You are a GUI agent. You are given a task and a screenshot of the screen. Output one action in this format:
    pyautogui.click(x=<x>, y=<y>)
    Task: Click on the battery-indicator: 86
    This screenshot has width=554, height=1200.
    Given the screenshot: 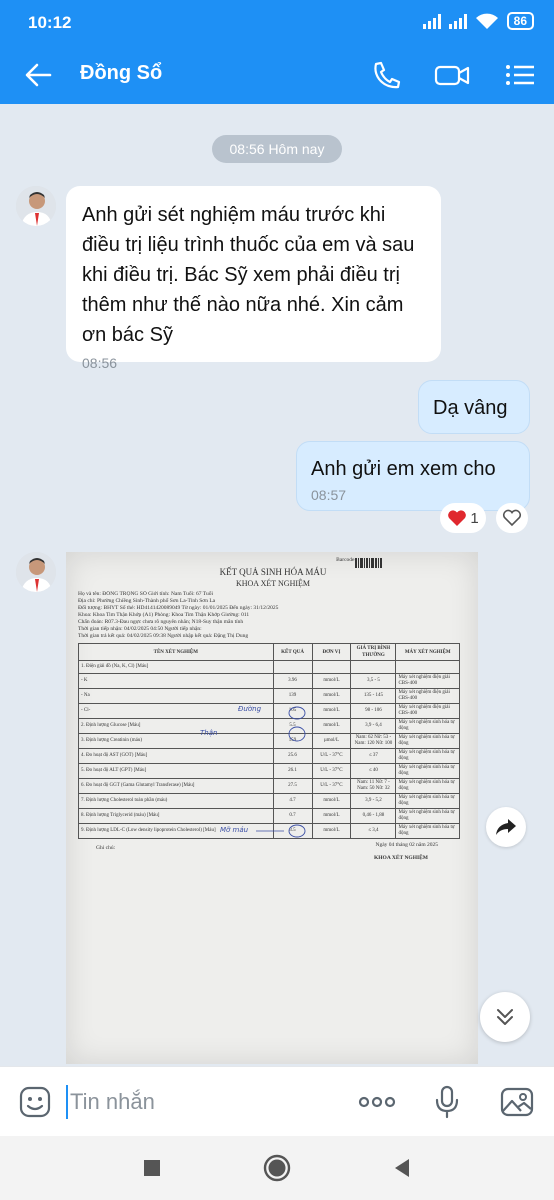 What is the action you would take?
    pyautogui.click(x=520, y=21)
    